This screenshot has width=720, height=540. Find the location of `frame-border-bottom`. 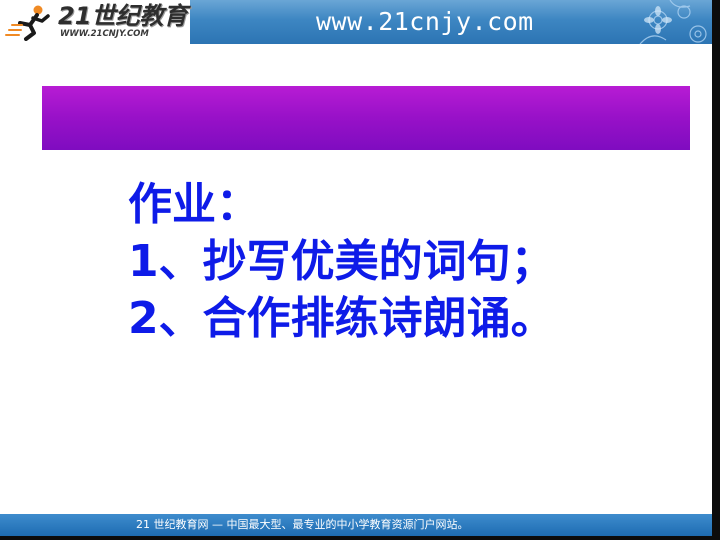

frame-border-bottom is located at coordinates (360, 538).